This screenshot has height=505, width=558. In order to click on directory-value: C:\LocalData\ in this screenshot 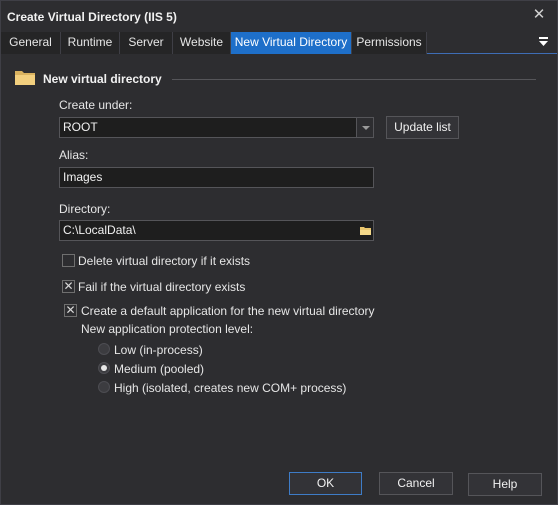, I will do `click(99, 230)`.